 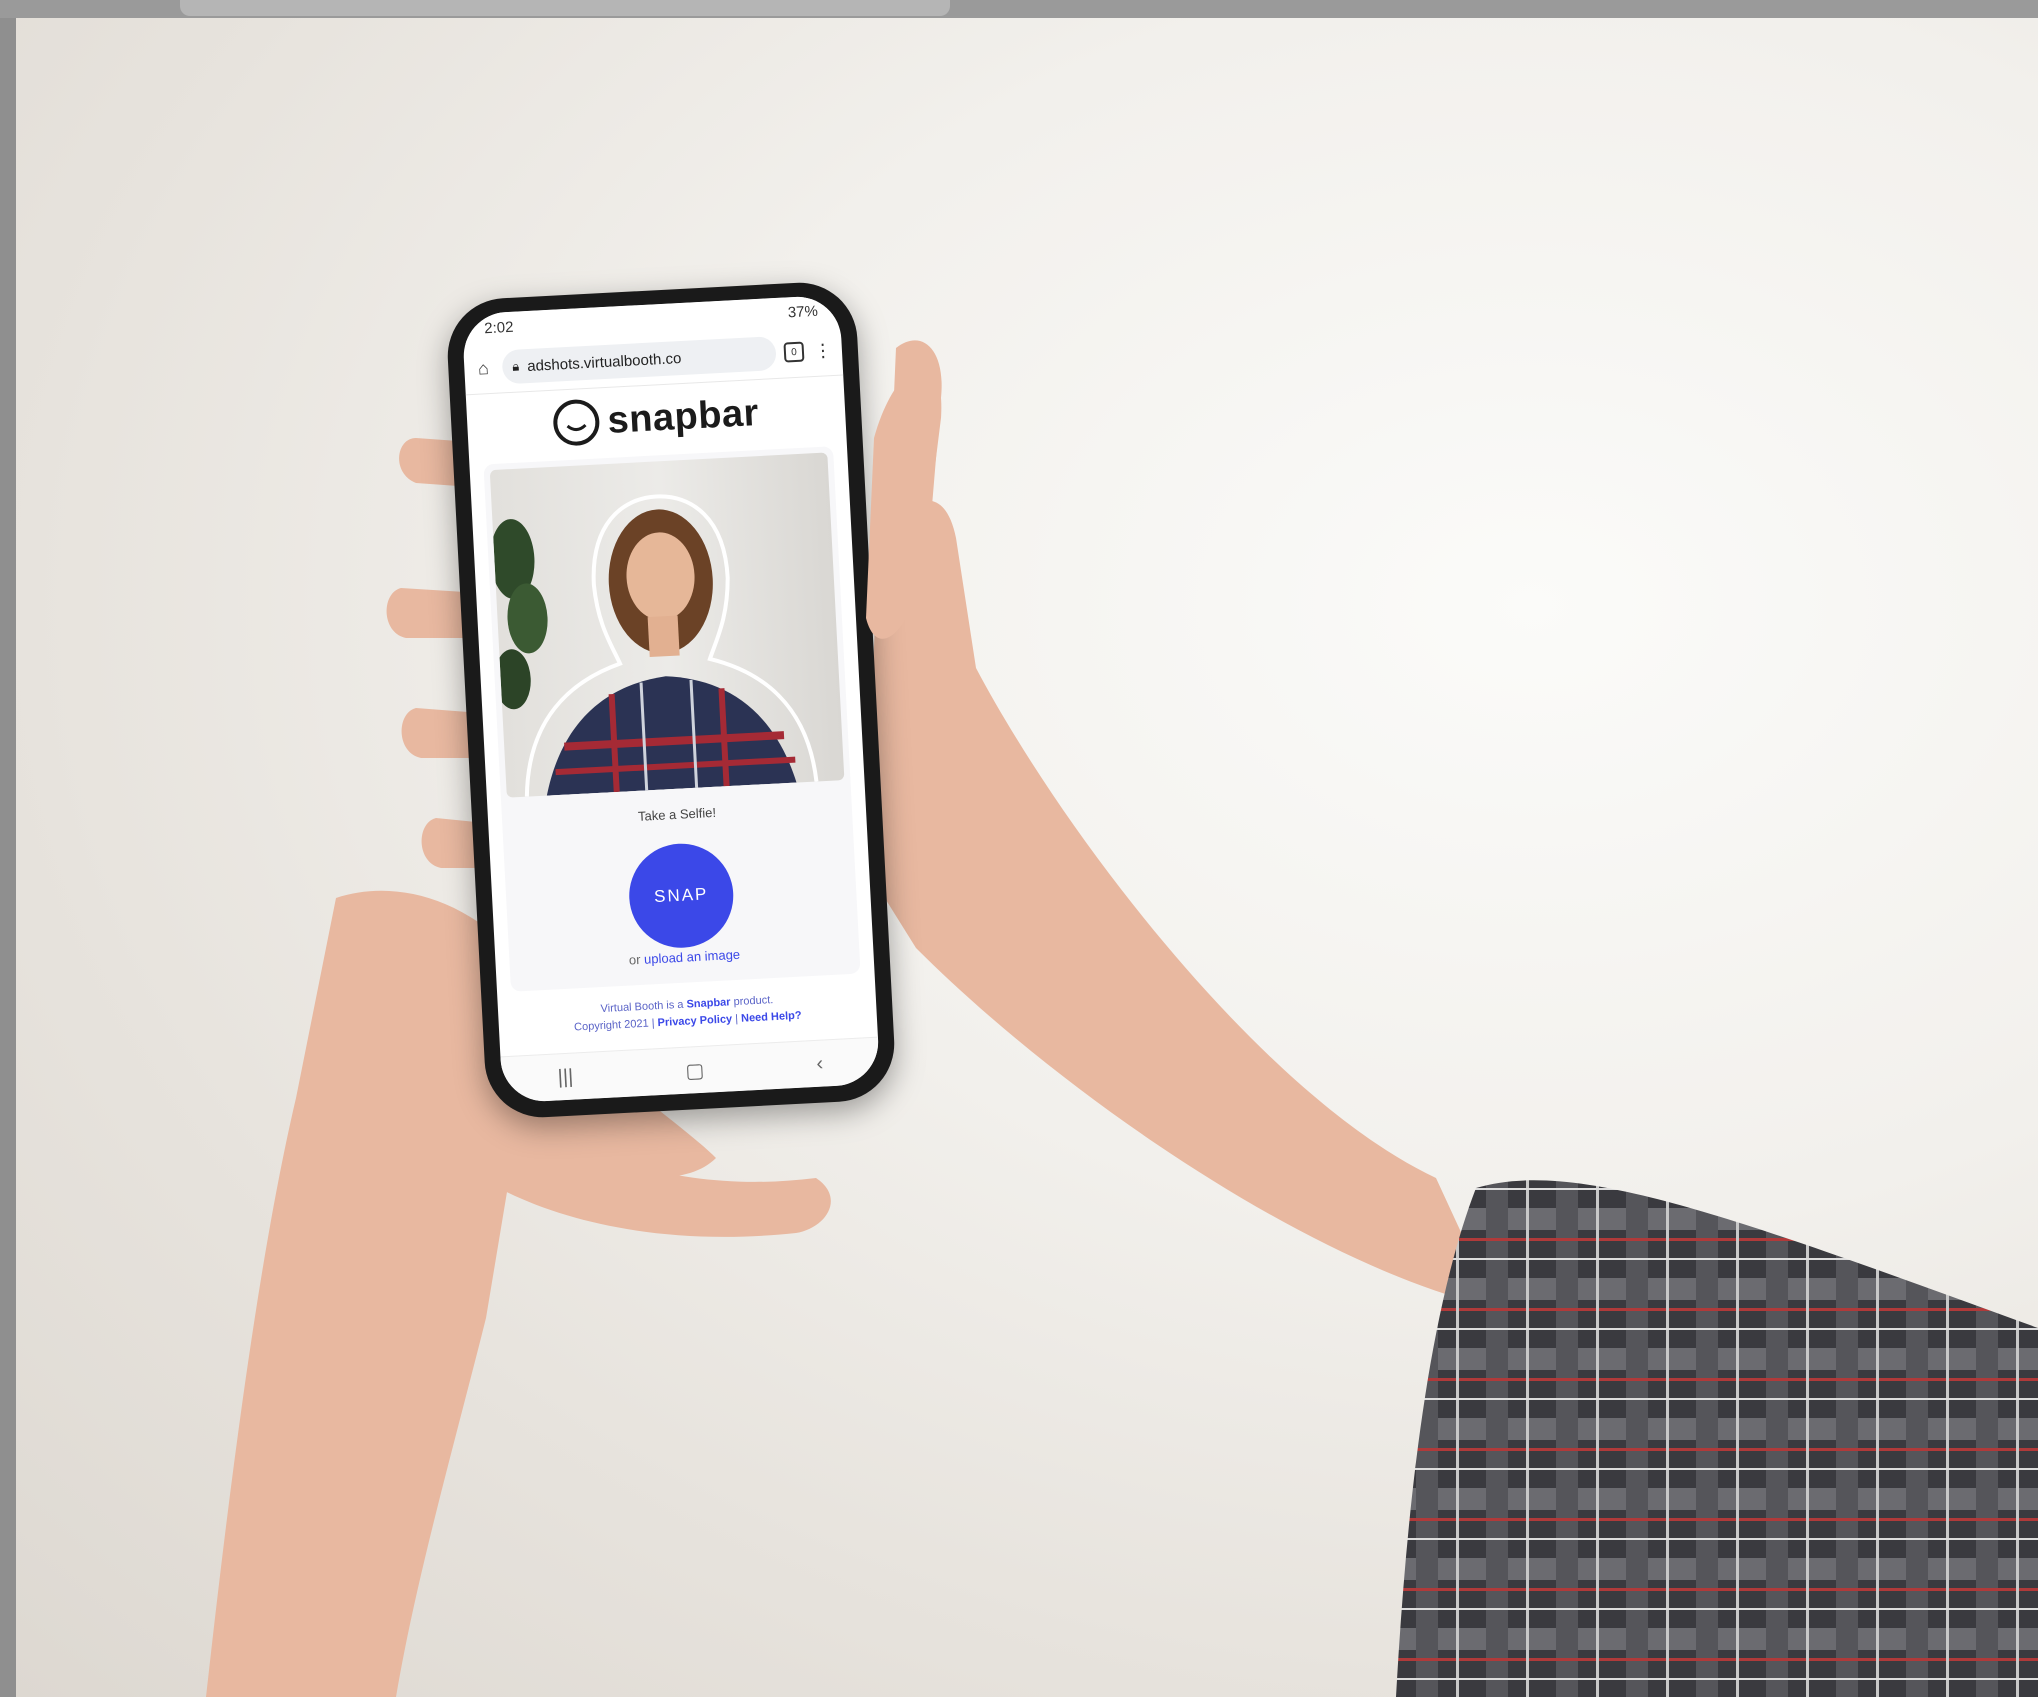 I want to click on footer-prefix: Virtual Booth is a, so click(x=642, y=1007).